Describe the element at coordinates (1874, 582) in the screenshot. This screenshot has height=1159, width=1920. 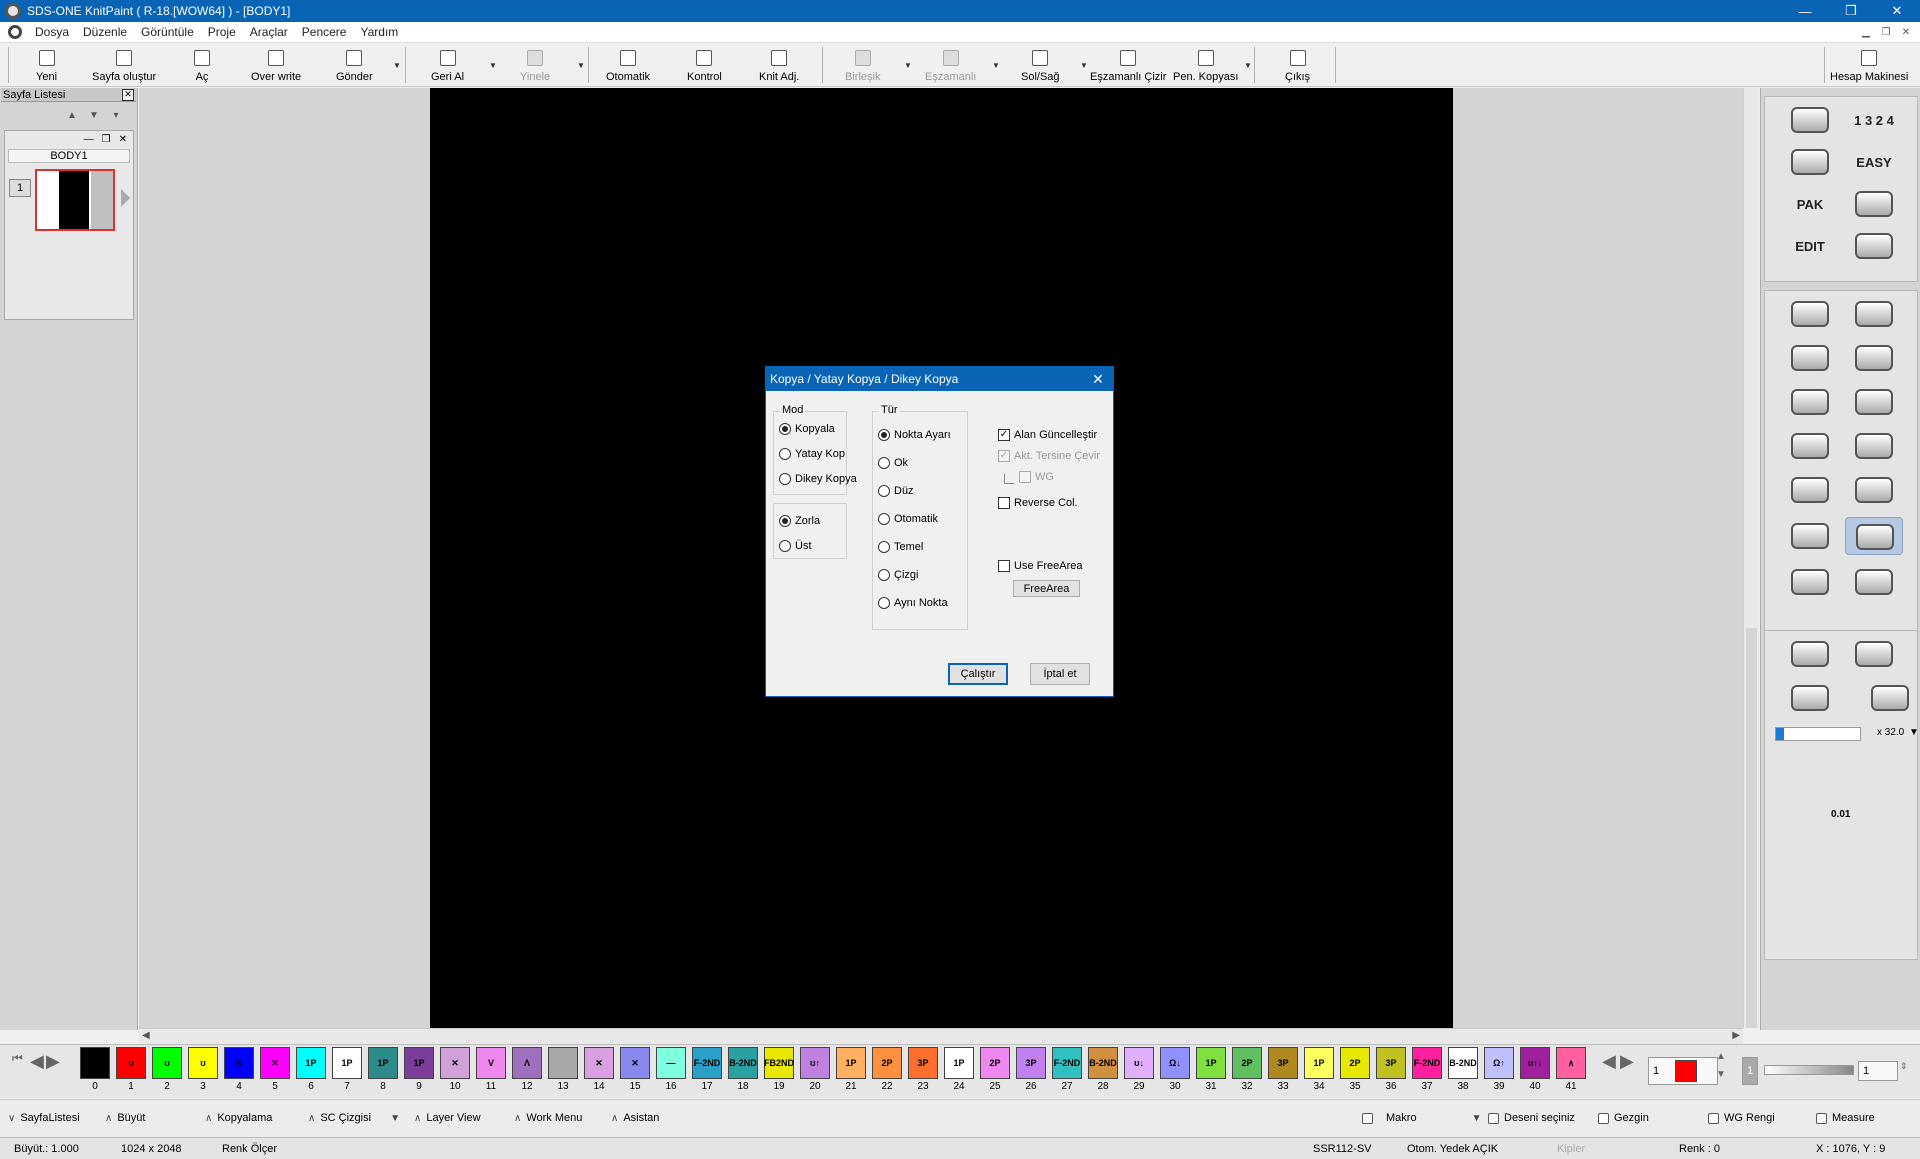
I see `eraser-tool-icon` at that location.